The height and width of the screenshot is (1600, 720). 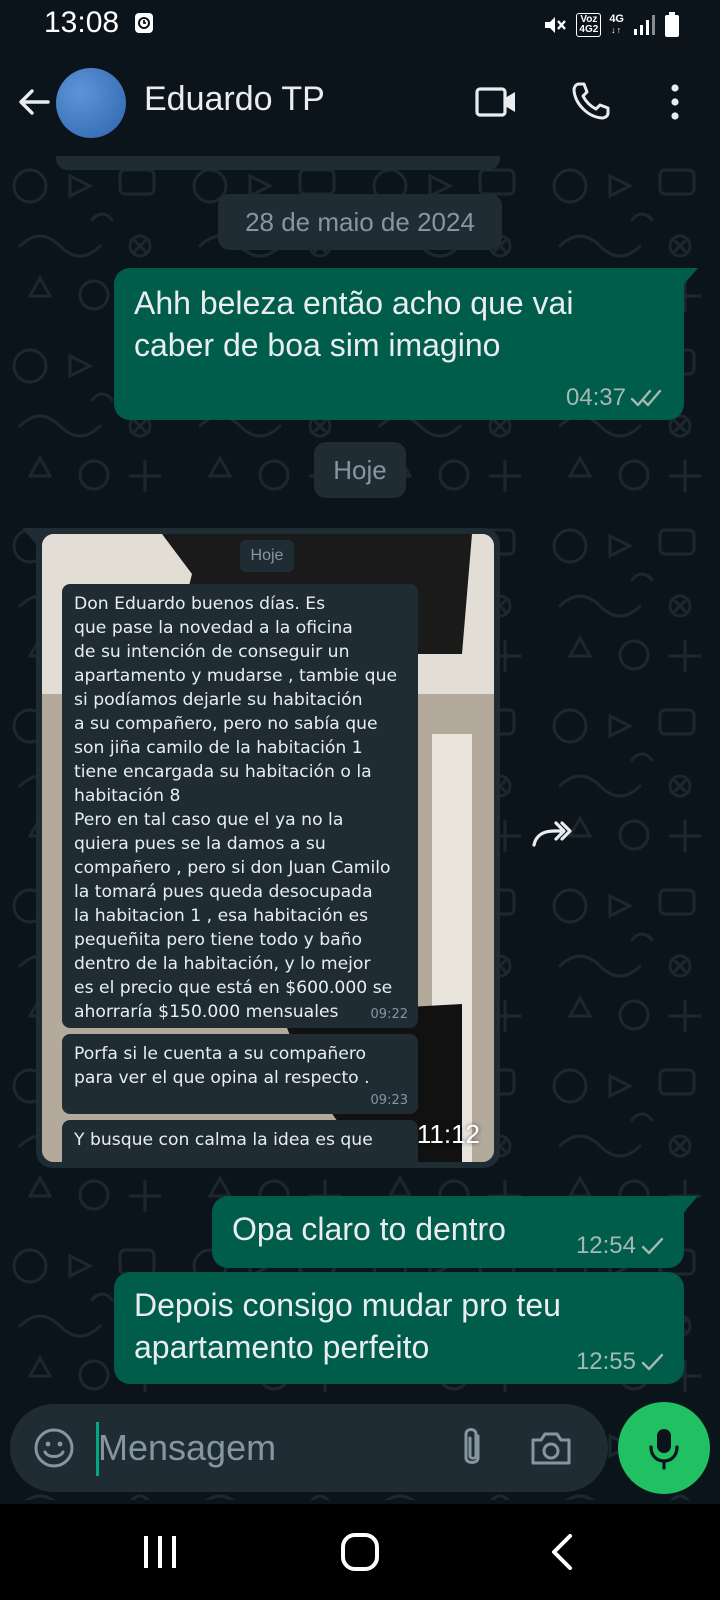 What do you see at coordinates (605, 1361) in the screenshot?
I see `message-time: 12:55` at bounding box center [605, 1361].